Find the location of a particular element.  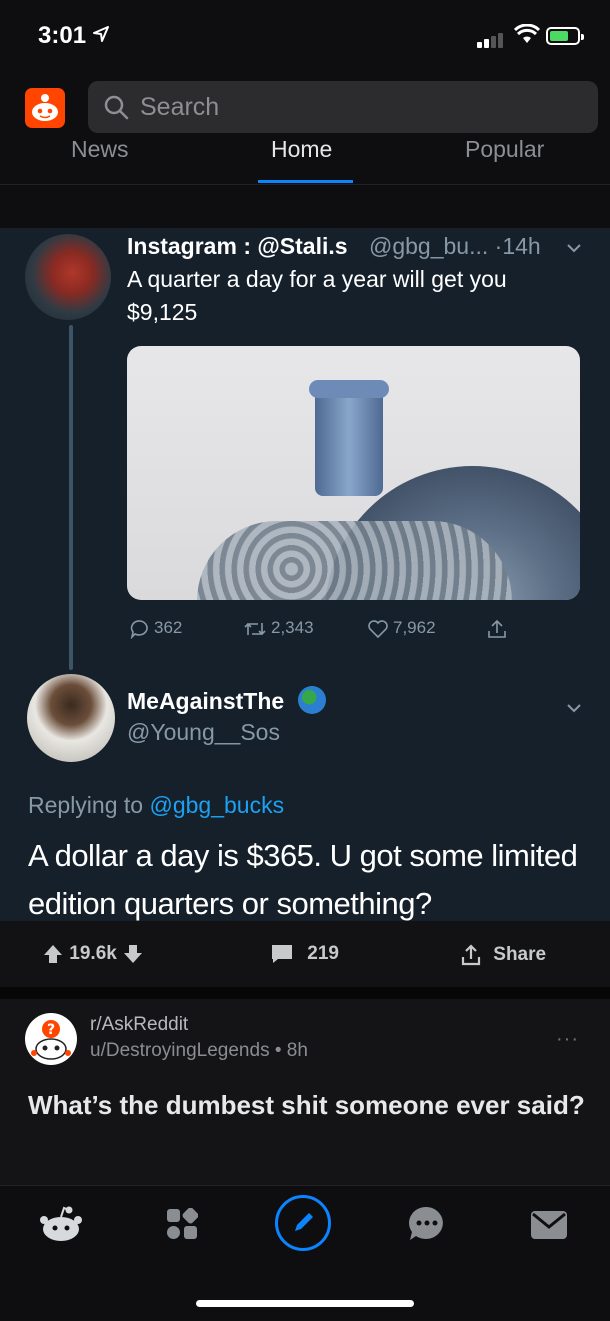

home-icon is located at coordinates (61, 1226).